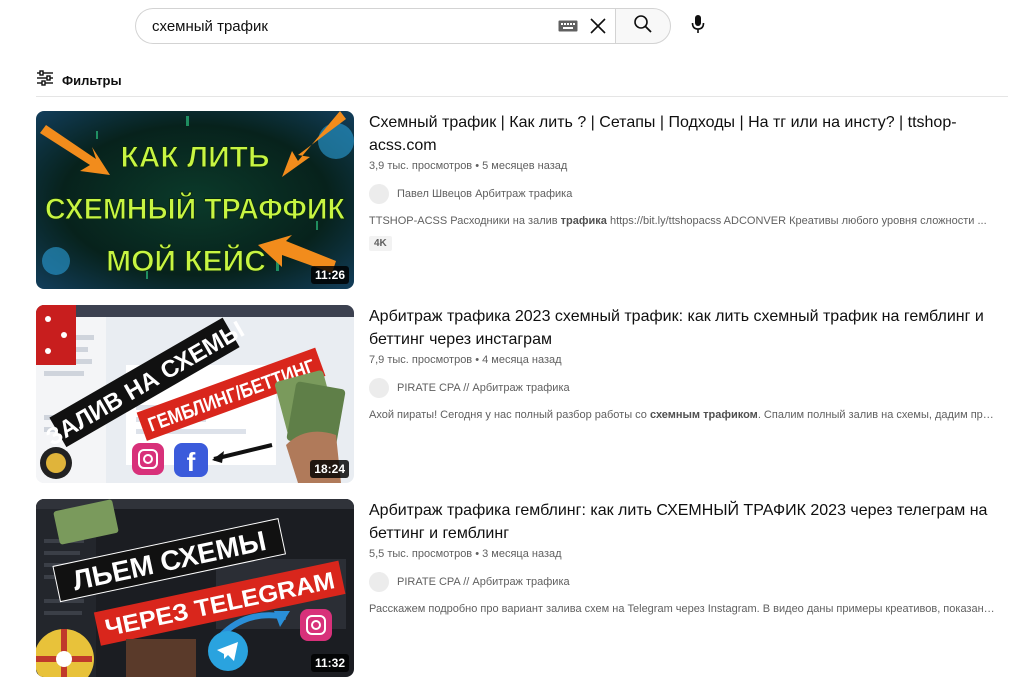 Image resolution: width=1024 pixels, height=684 pixels. Describe the element at coordinates (186, 261) in the screenshot. I see `thumbnail-caption: МОЙ КЕЙС` at that location.